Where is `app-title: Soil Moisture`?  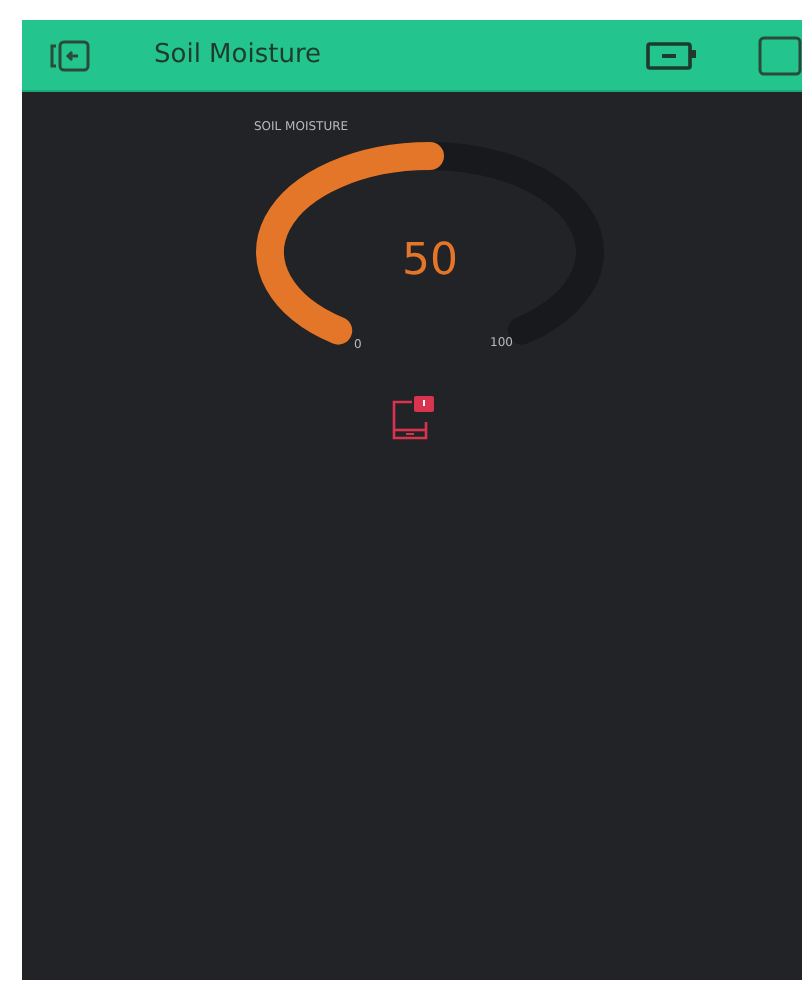
app-title: Soil Moisture is located at coordinates (239, 55).